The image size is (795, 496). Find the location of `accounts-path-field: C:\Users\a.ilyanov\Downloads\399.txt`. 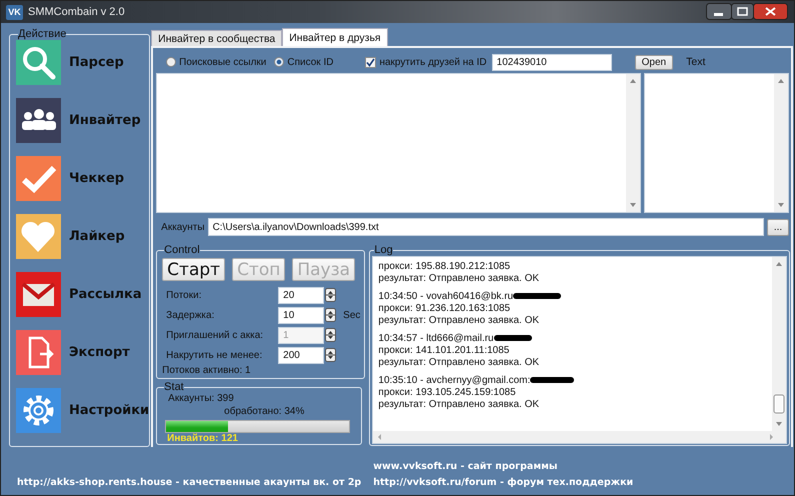

accounts-path-field: C:\Users\a.ilyanov\Downloads\399.txt is located at coordinates (486, 227).